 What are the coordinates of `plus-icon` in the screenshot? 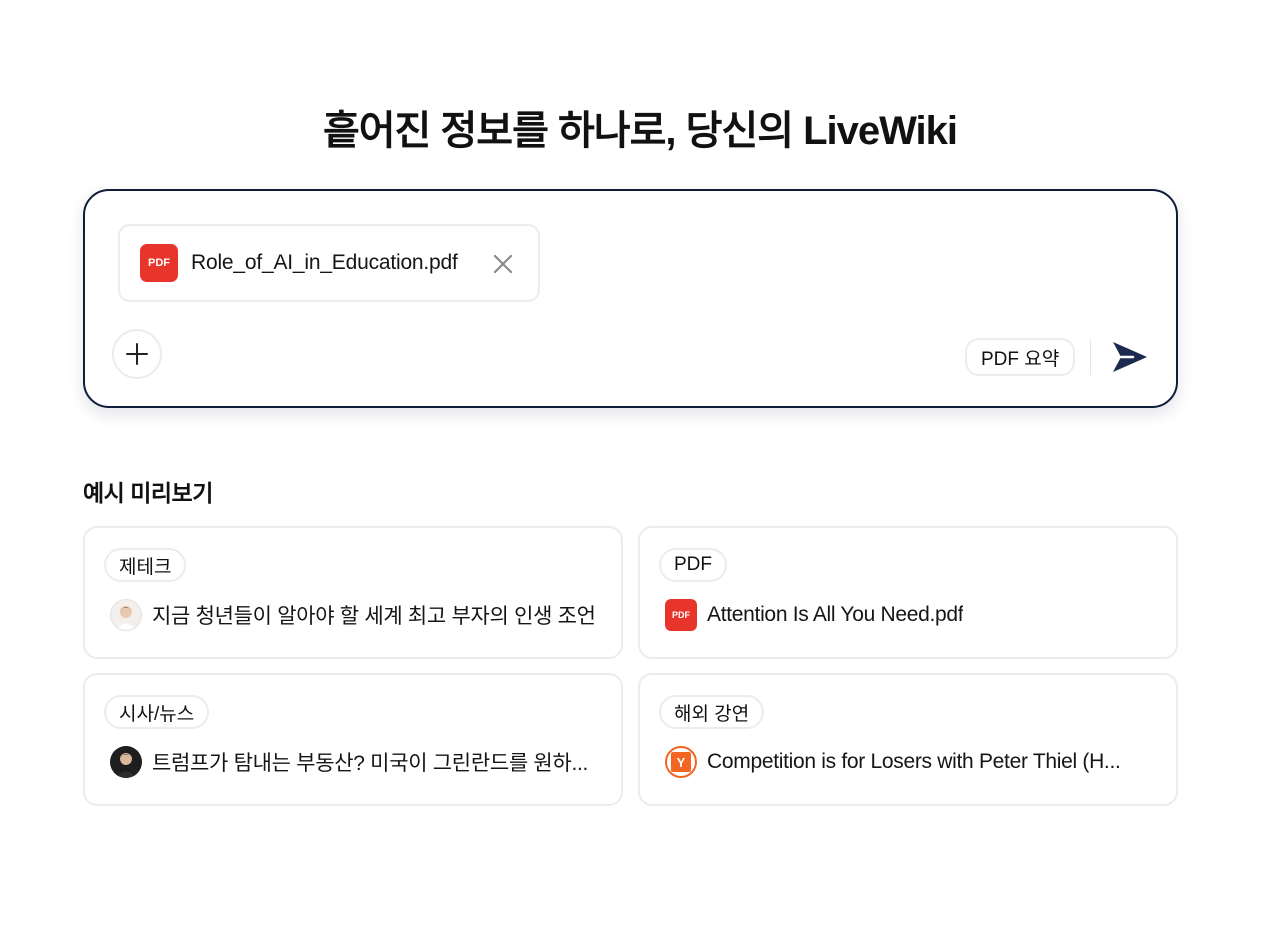 It's located at (137, 354).